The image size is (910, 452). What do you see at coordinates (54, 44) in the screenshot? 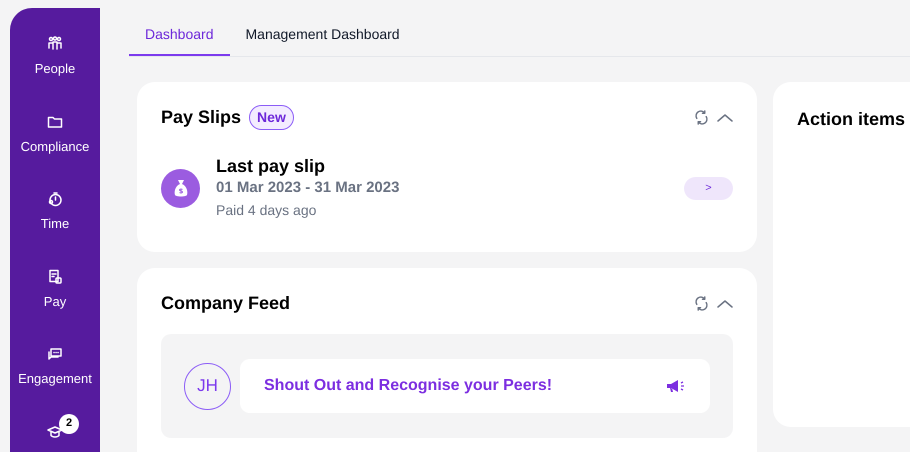
I see `people-icon` at bounding box center [54, 44].